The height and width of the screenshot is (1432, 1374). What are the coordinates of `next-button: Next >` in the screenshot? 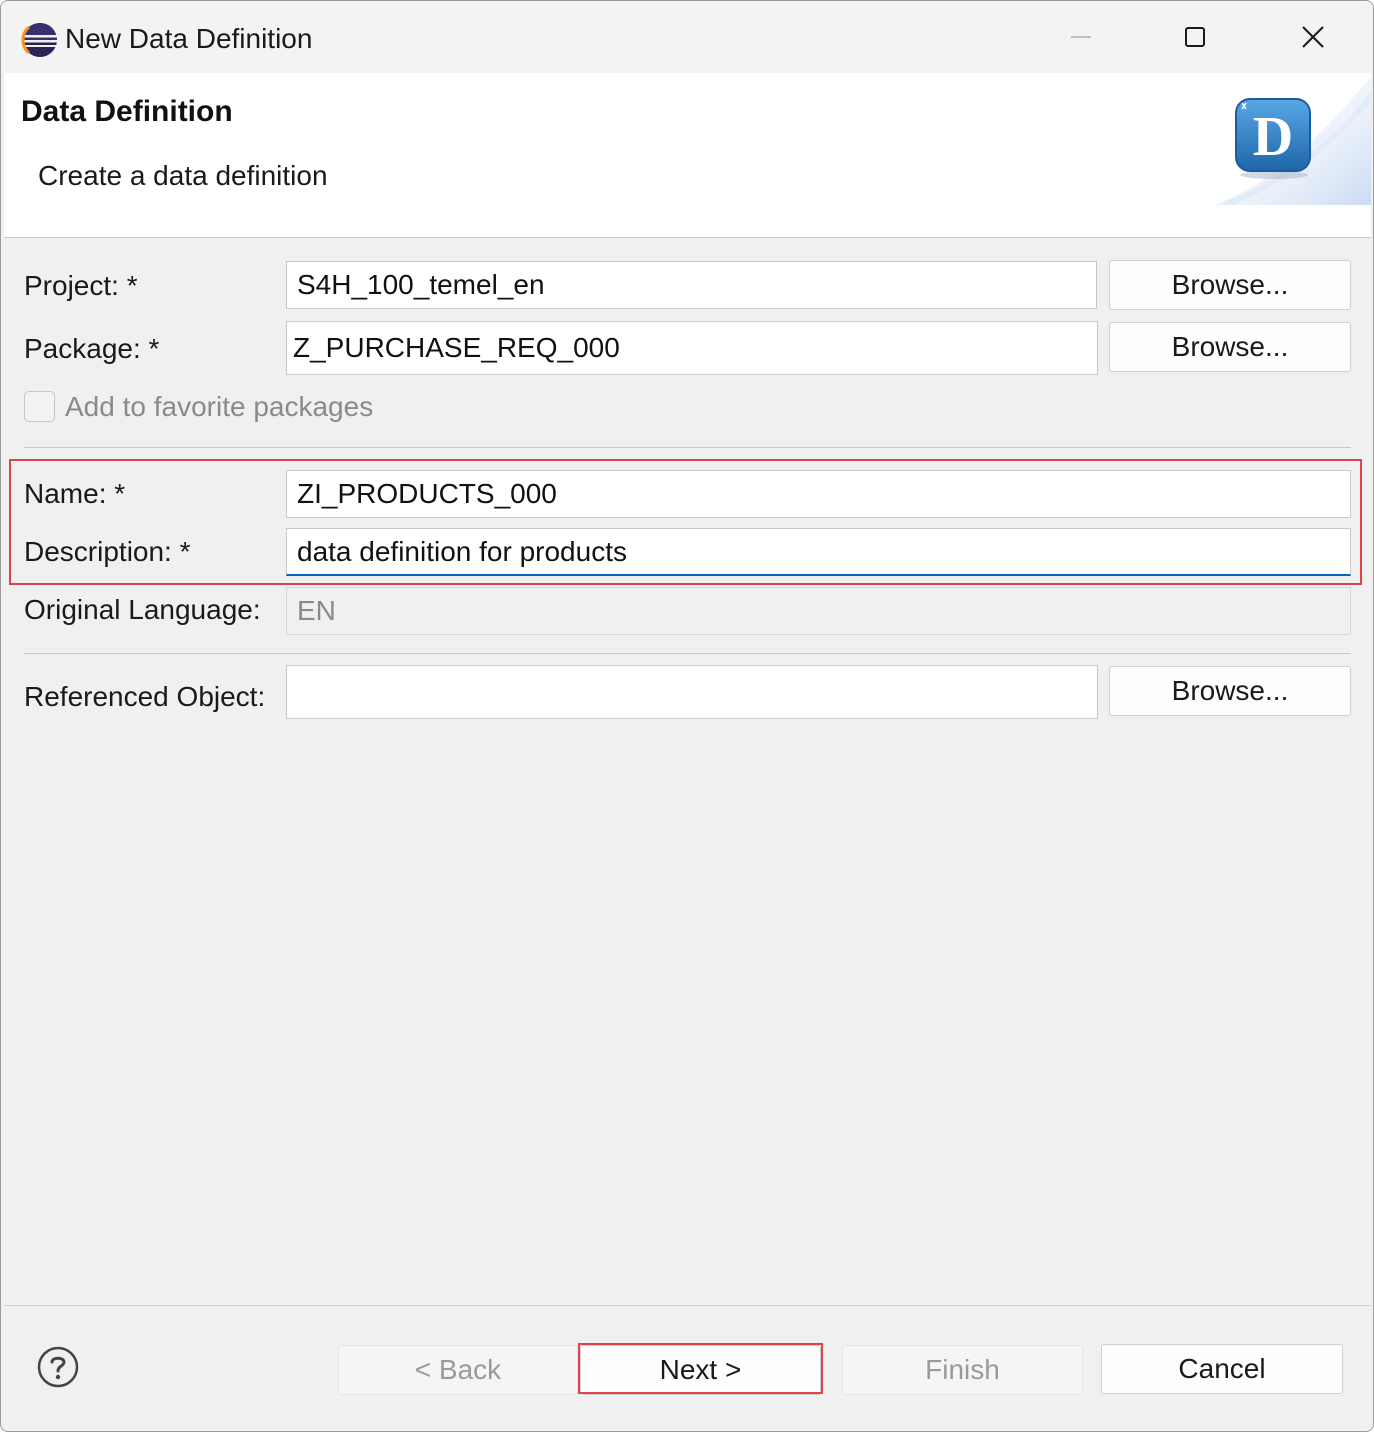 It's located at (700, 1370).